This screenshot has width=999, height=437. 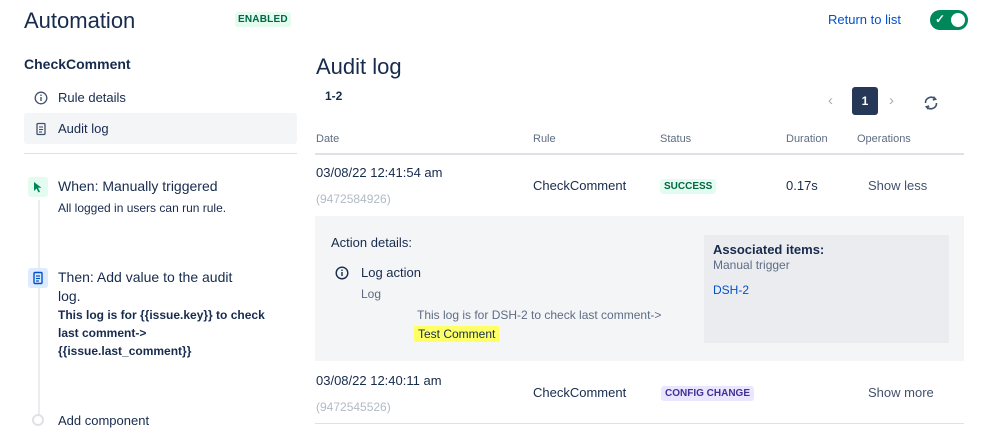 I want to click on column-header-date: Date, so click(x=328, y=139).